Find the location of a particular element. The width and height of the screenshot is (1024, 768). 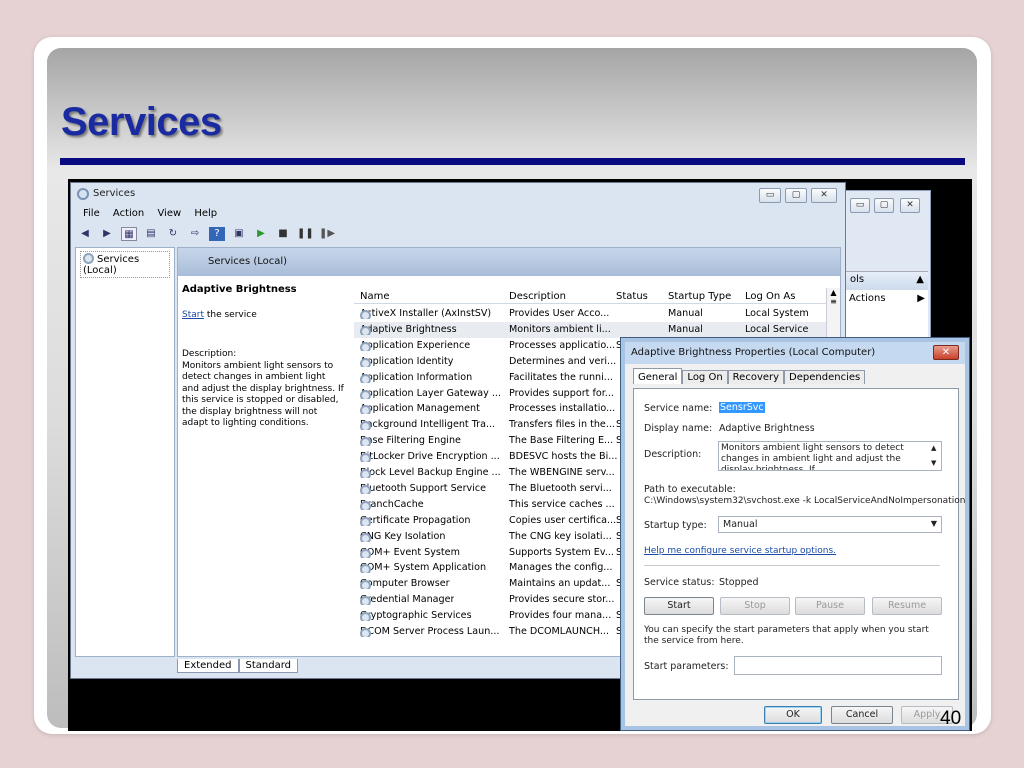

column-header-description: Description is located at coordinates (537, 296).